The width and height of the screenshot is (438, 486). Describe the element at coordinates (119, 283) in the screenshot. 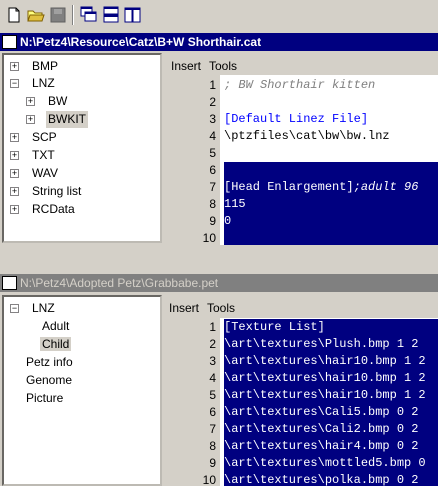

I see `window-title: N:\Petz4\Adopted Petz\Grabbabe.pet` at that location.